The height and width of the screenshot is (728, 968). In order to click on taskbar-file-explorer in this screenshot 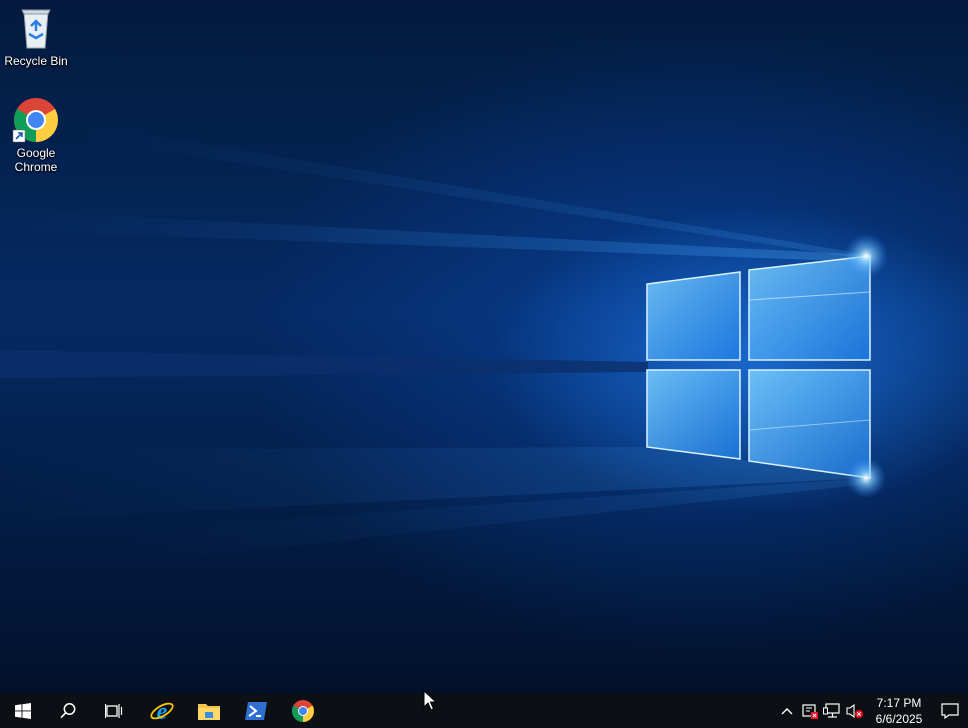, I will do `click(209, 711)`.